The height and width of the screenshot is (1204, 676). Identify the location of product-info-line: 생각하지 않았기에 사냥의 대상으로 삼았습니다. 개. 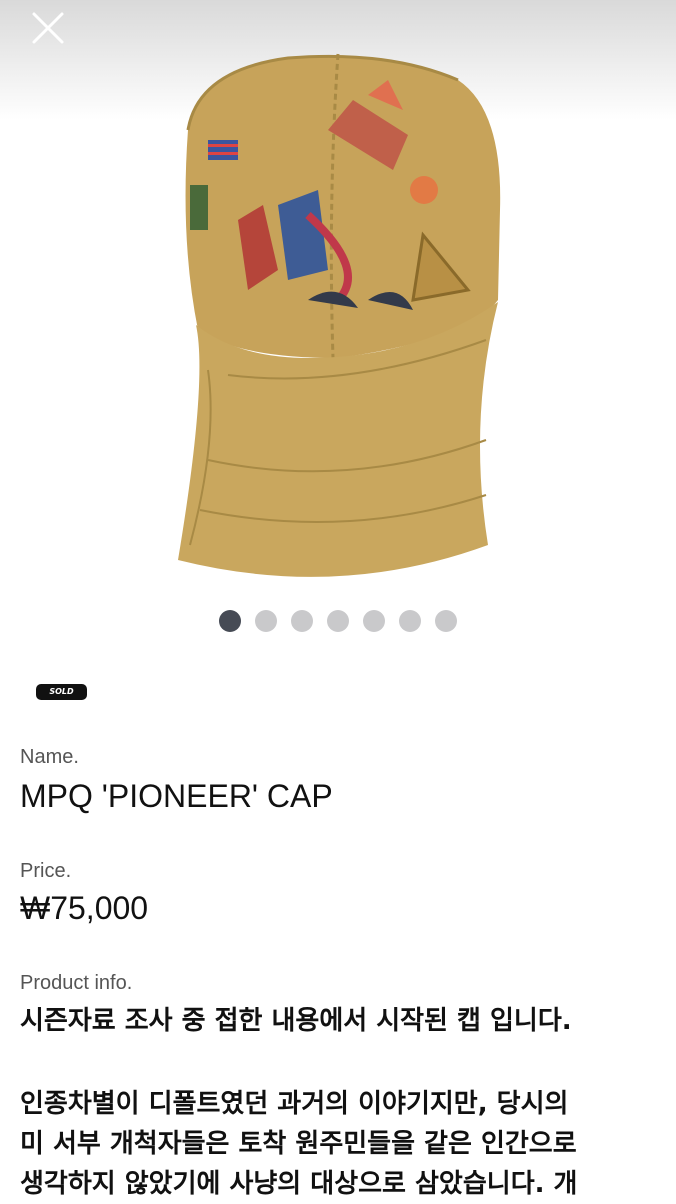
(299, 1184).